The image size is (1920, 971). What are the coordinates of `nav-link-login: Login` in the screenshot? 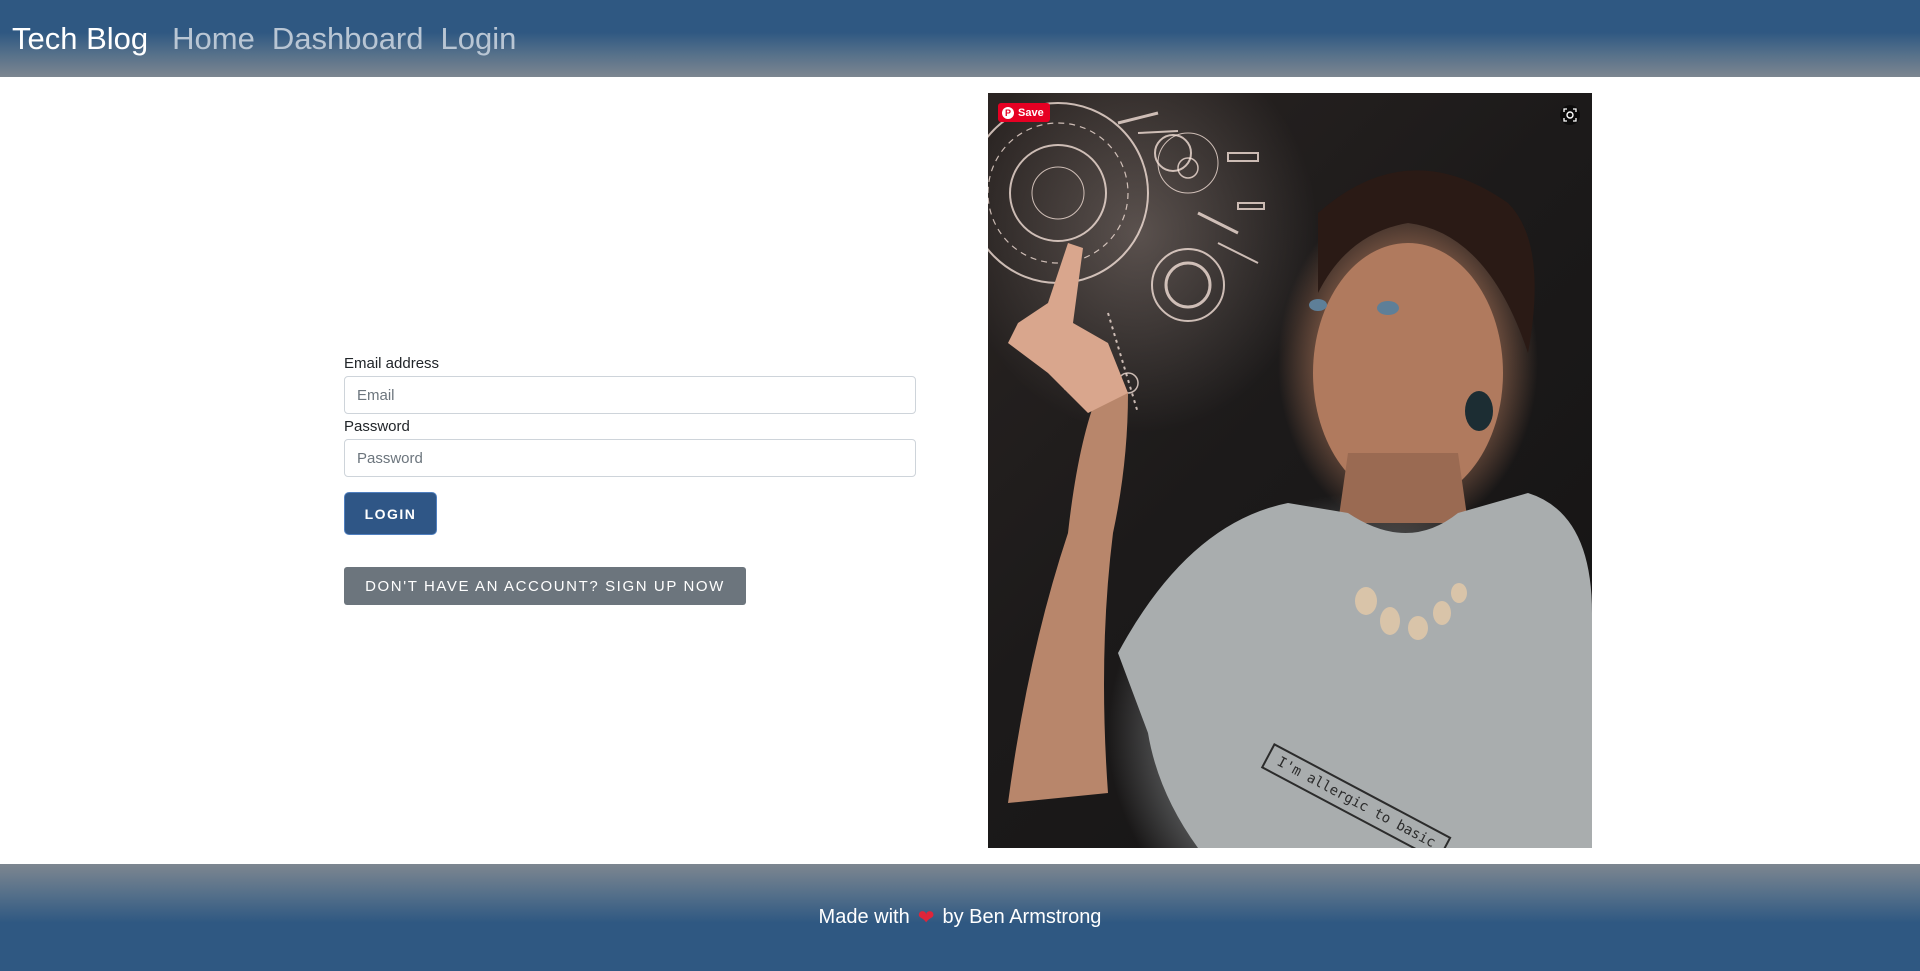 It's located at (479, 38).